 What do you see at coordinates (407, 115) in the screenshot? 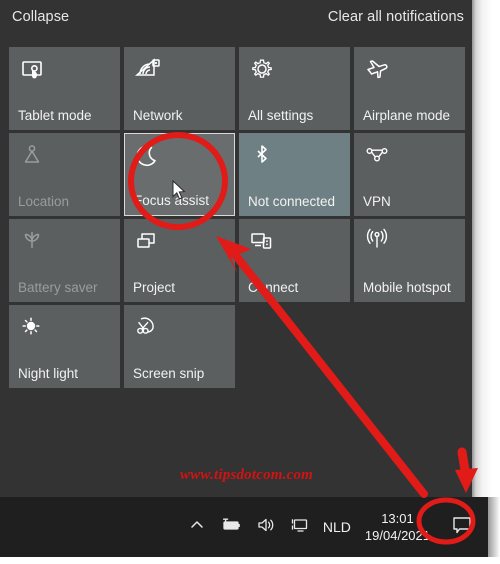
I see `tile-label: Airplane mode` at bounding box center [407, 115].